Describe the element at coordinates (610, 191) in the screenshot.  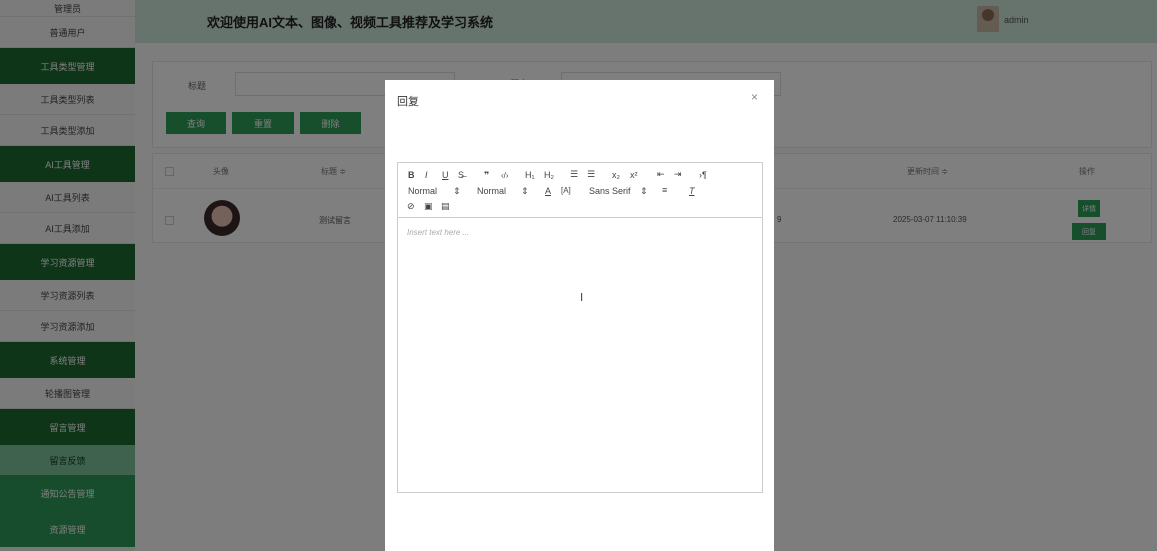
I see `font-select: Sans Serif` at that location.